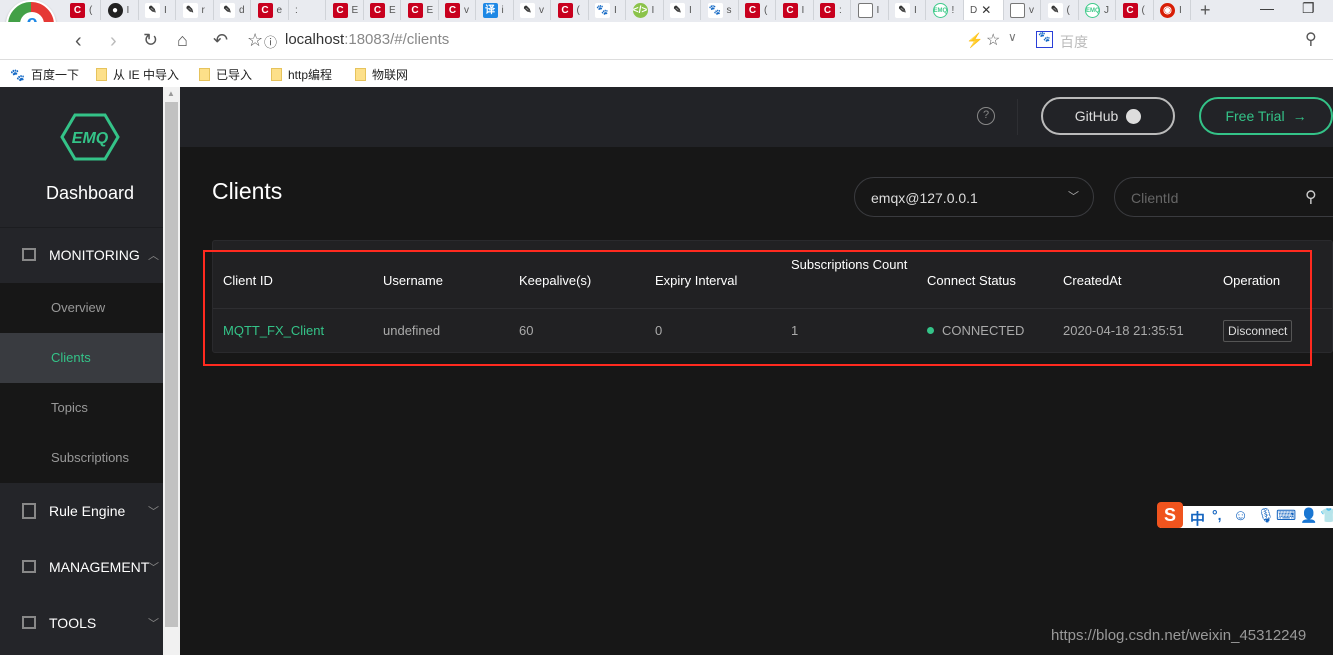  Describe the element at coordinates (1012, 37) in the screenshot. I see `dropdown-icon: ∨` at that location.